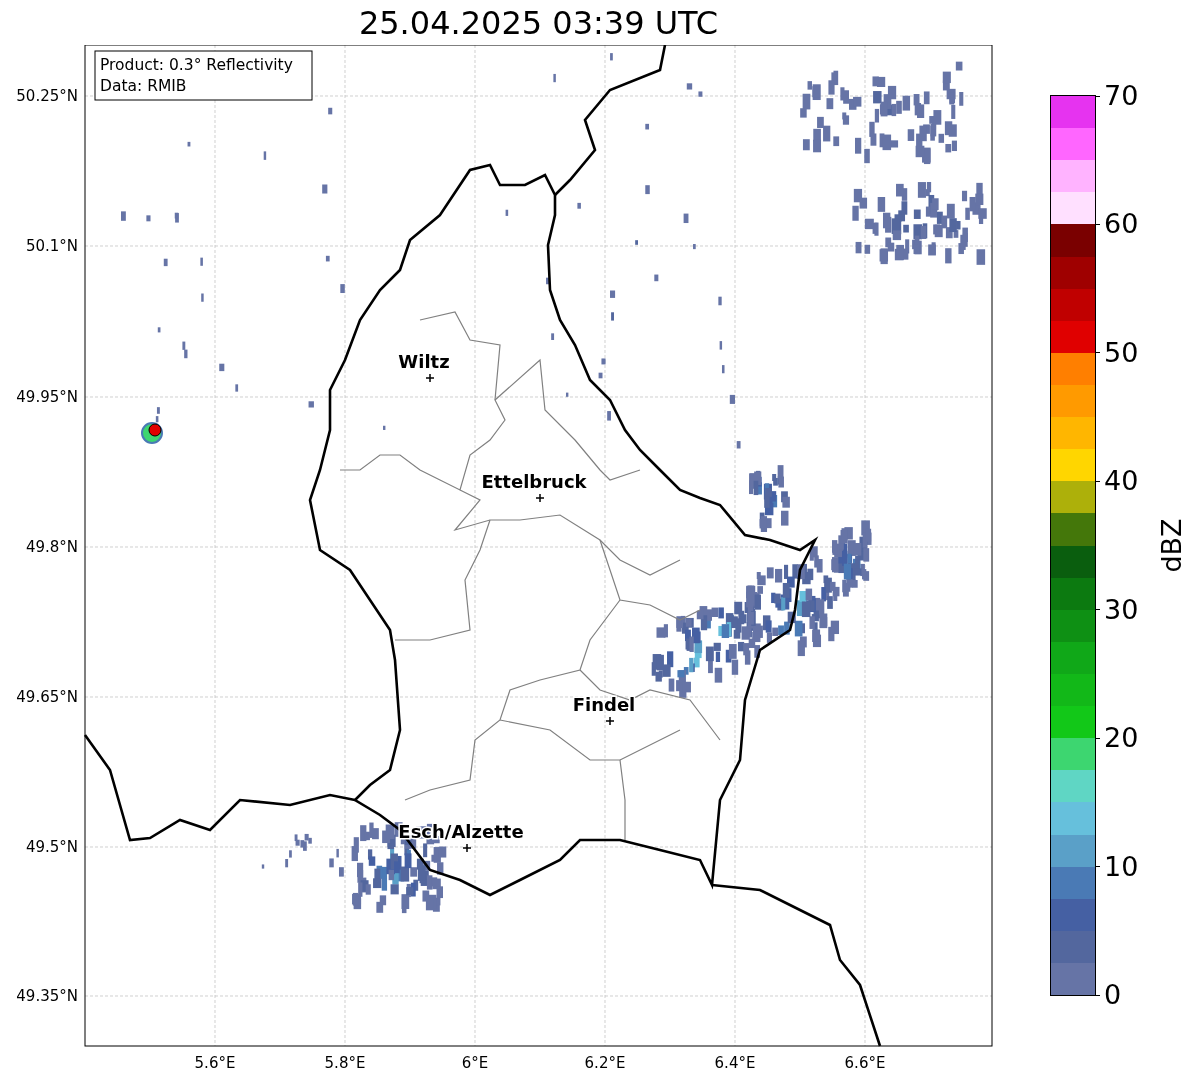 The width and height of the screenshot is (1184, 1081). I want to click on colorbar-tick-label: 50, so click(1121, 352).